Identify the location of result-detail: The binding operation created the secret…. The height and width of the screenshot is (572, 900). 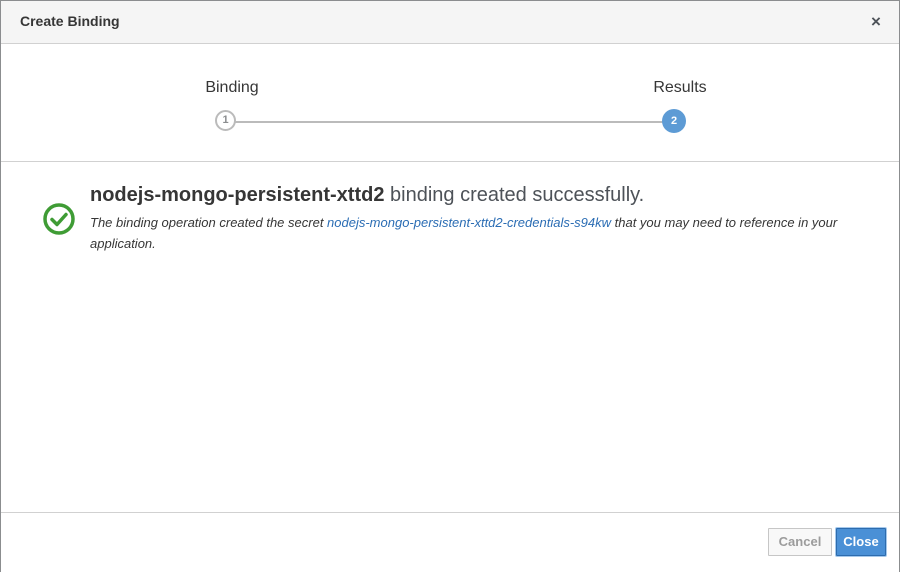
(470, 233).